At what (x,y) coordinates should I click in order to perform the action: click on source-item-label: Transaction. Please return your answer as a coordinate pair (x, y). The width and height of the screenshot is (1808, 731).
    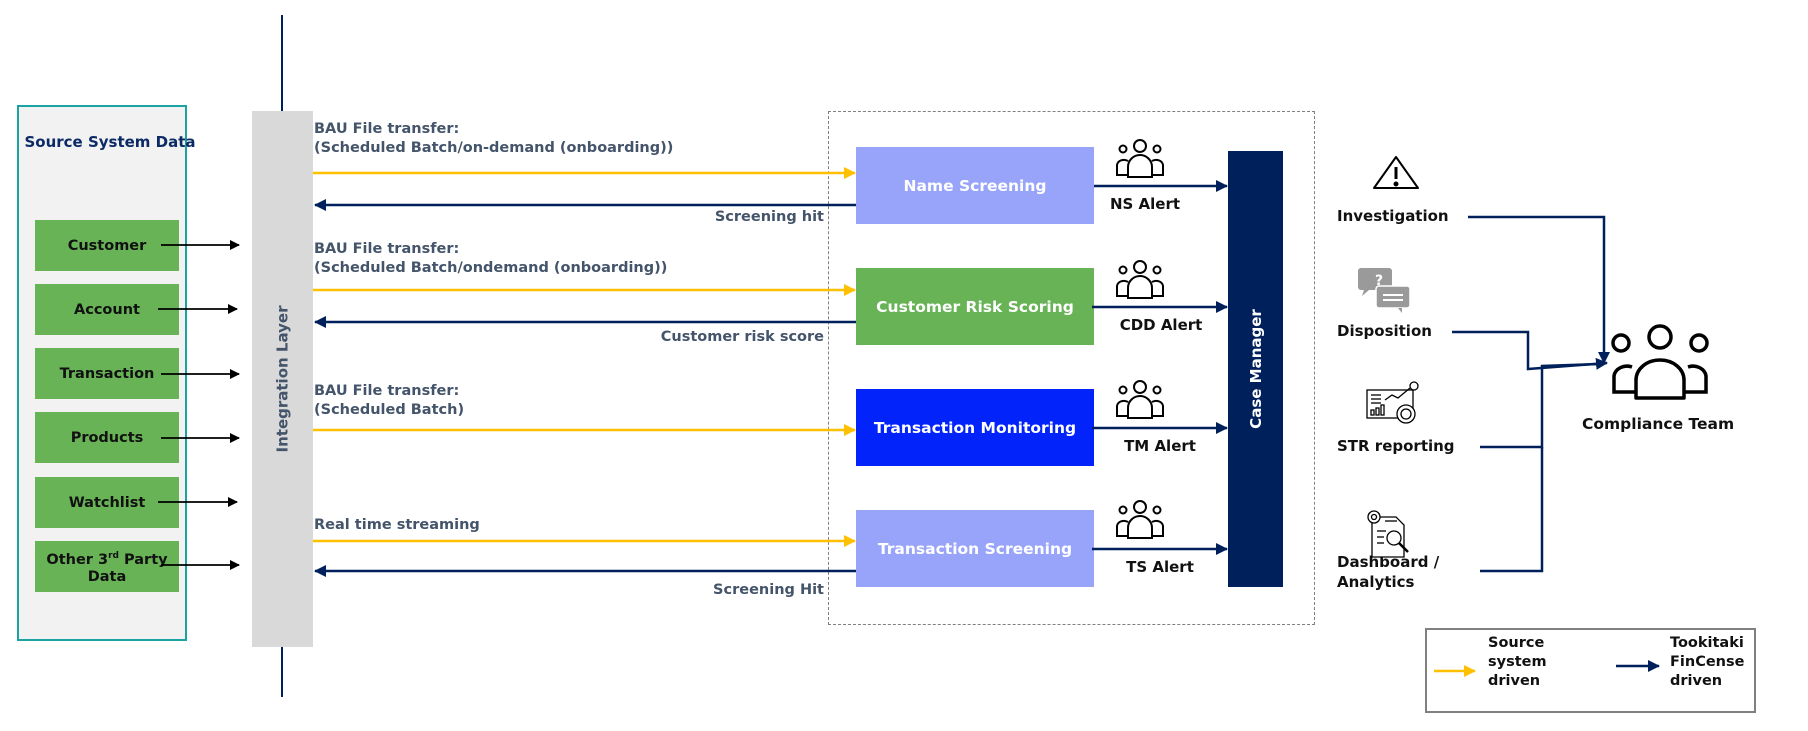
    Looking at the image, I should click on (107, 373).